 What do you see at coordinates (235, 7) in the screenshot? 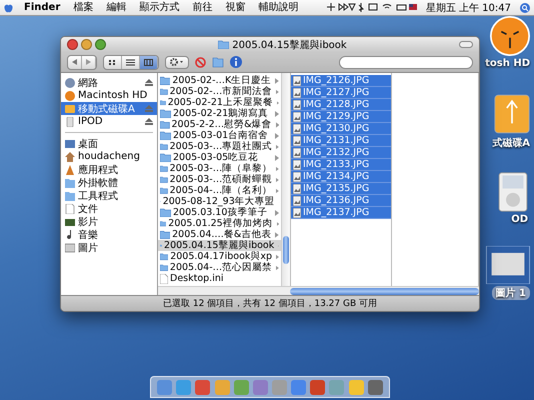
I see `menu-item: 視窗` at bounding box center [235, 7].